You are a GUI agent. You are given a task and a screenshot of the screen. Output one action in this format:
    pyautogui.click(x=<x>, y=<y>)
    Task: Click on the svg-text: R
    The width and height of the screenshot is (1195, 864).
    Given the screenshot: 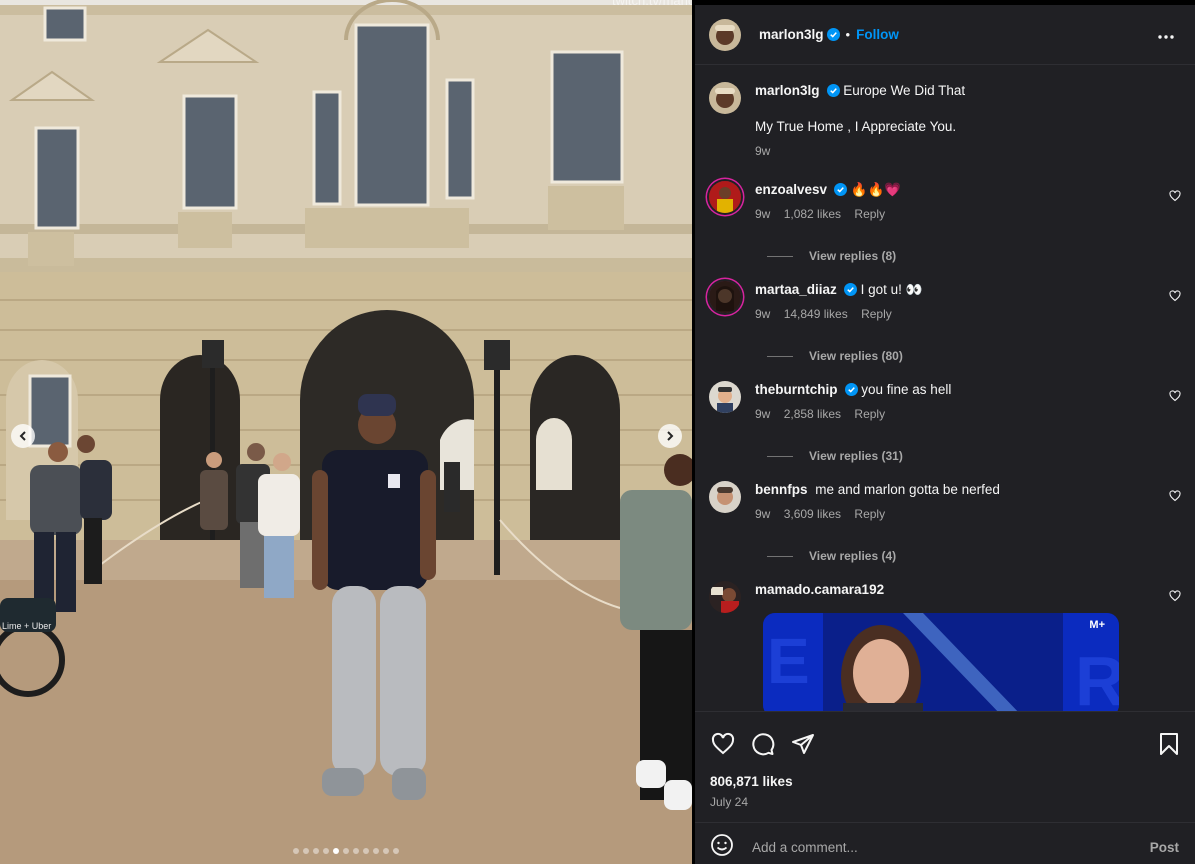 What is the action you would take?
    pyautogui.click(x=1097, y=676)
    